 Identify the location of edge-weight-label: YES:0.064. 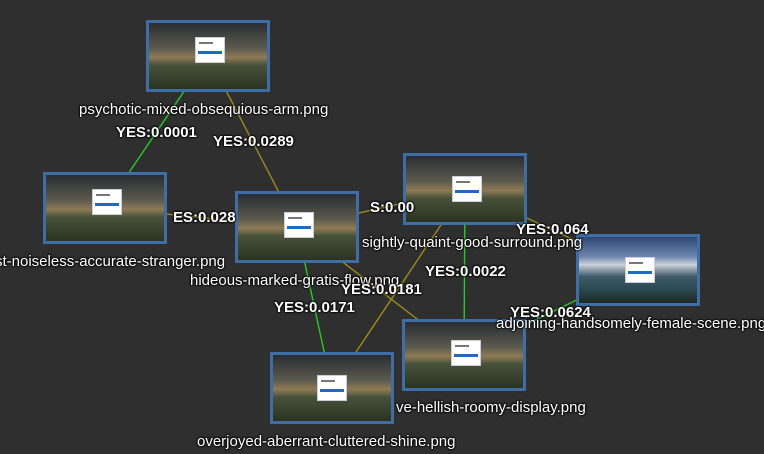
(552, 229).